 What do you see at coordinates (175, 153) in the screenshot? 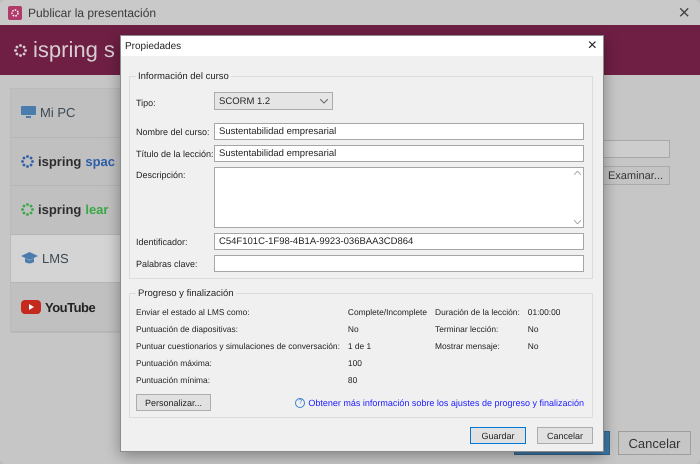
I see `field-label: Título de la lección:` at bounding box center [175, 153].